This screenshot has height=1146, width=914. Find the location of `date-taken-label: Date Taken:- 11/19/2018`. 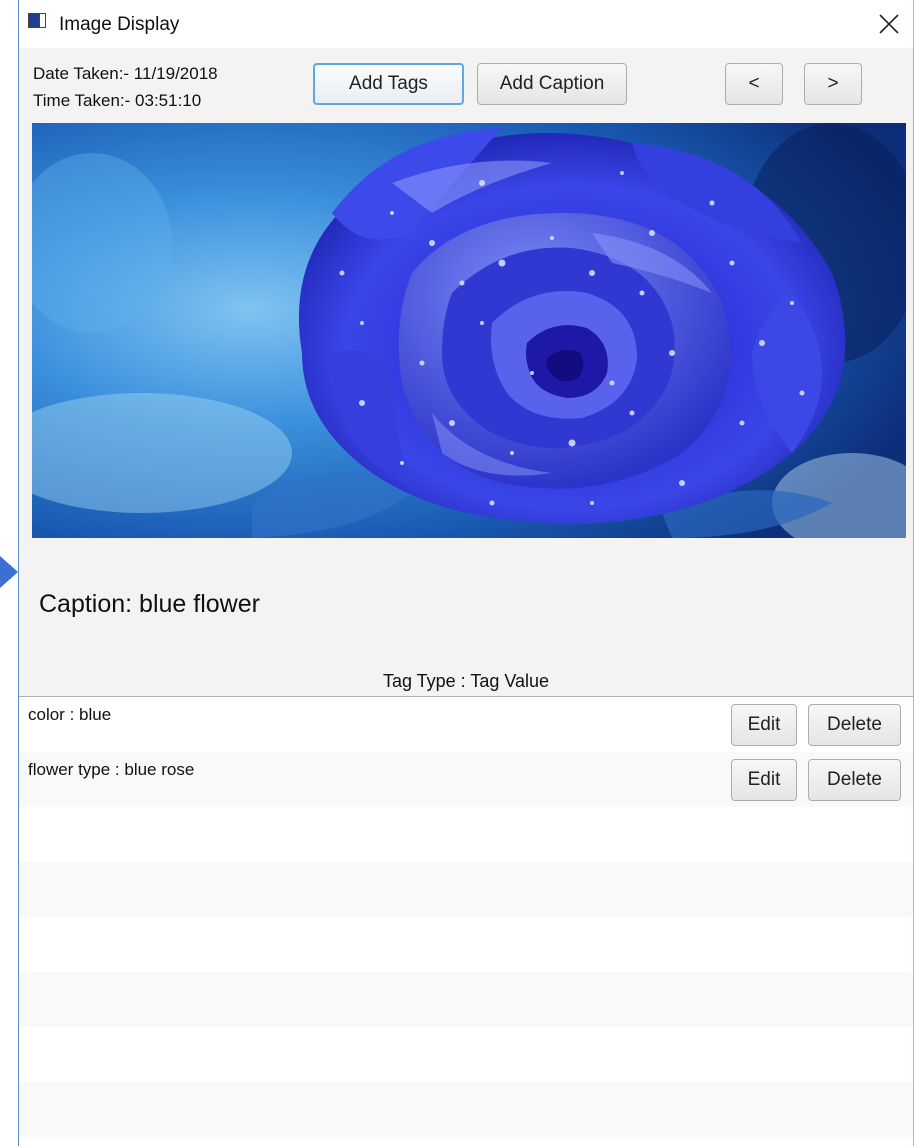

date-taken-label: Date Taken:- 11/19/2018 is located at coordinates (125, 73).